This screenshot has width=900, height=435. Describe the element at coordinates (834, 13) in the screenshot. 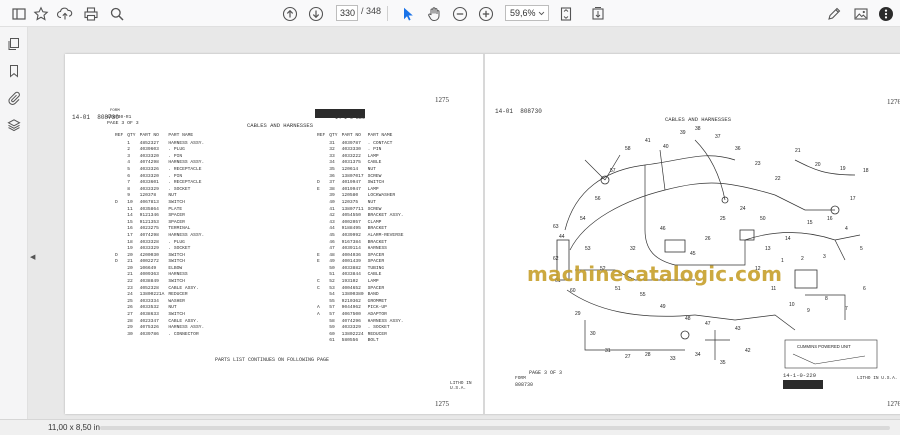

I see `sign-pen-icon` at that location.